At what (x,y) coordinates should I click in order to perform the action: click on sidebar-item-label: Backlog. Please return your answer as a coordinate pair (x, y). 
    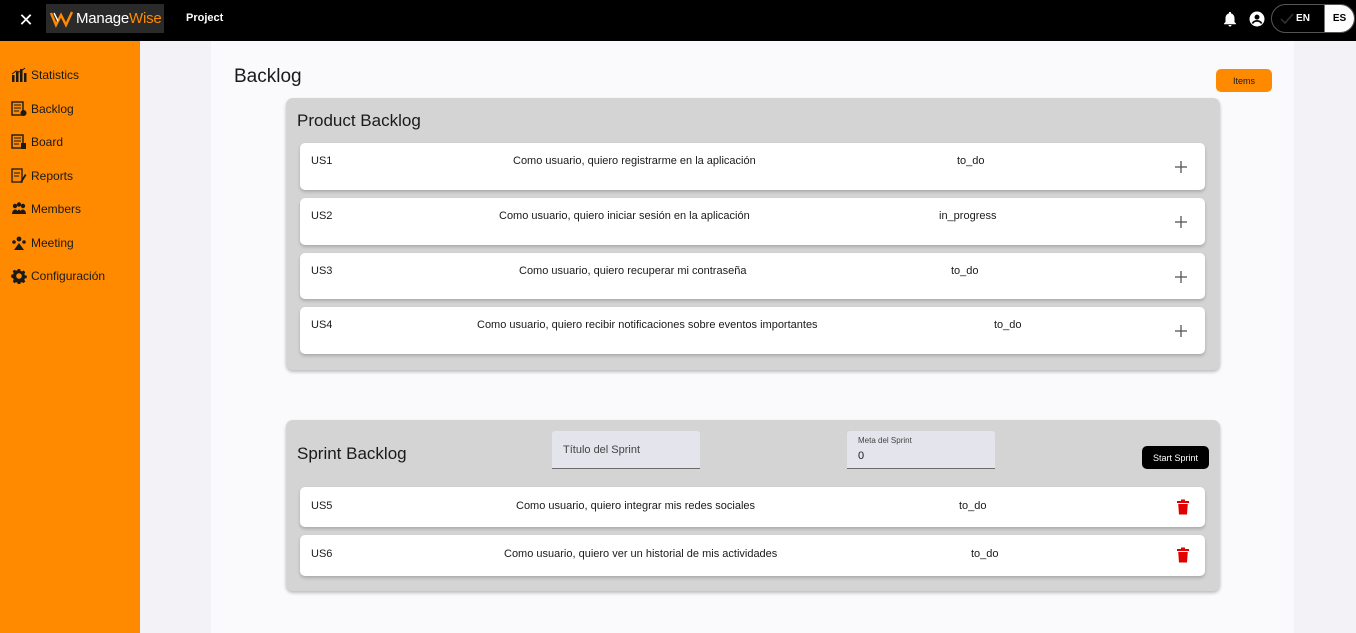
    Looking at the image, I should click on (52, 109).